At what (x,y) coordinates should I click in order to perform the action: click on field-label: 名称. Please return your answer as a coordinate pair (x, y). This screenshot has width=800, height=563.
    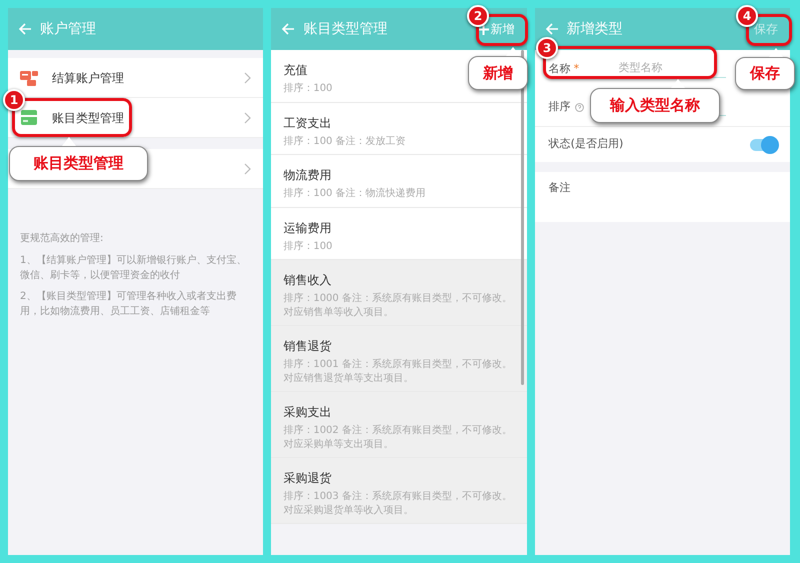
    Looking at the image, I should click on (559, 68).